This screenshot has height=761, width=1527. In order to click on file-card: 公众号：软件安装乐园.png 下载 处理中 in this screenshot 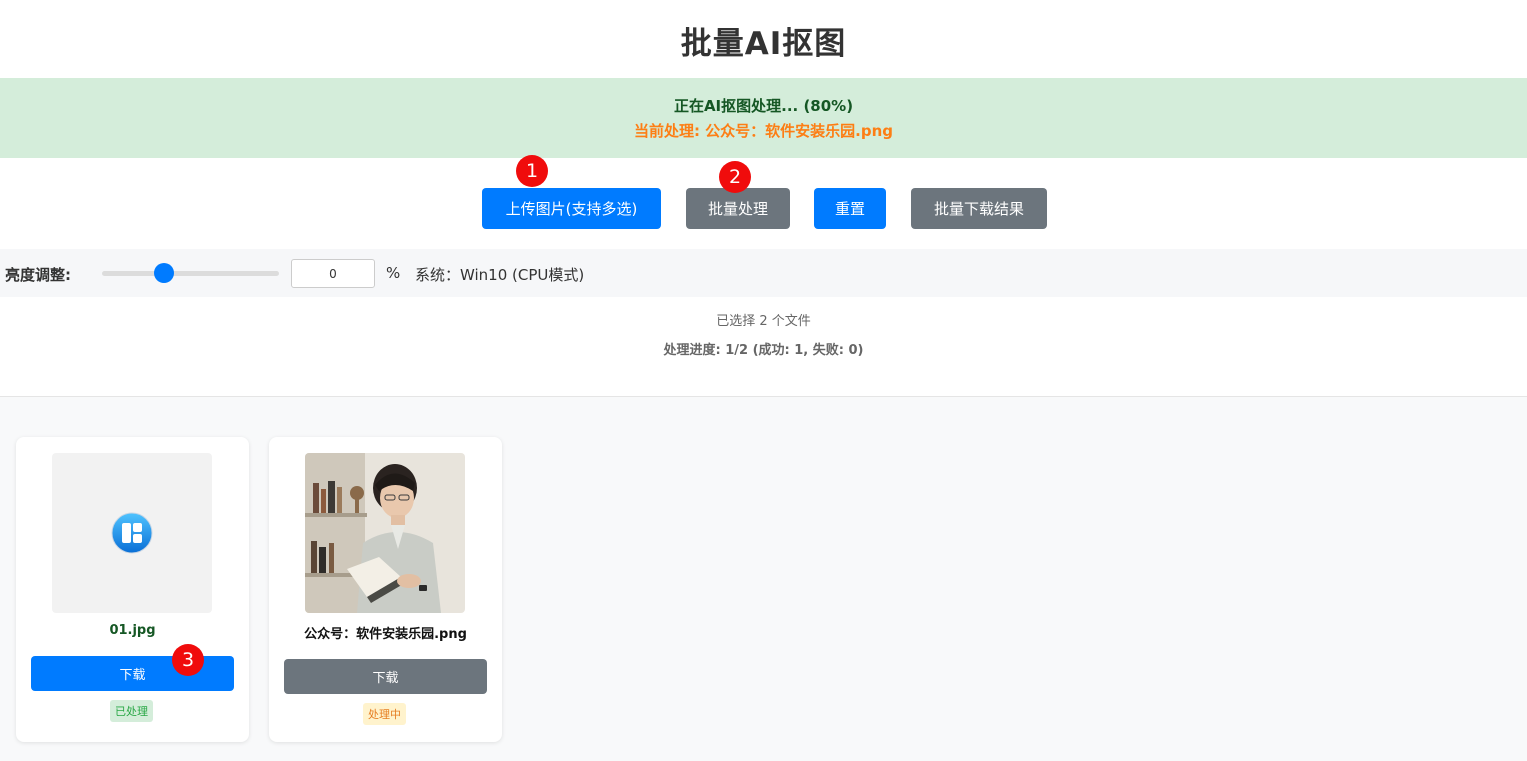, I will do `click(385, 589)`.